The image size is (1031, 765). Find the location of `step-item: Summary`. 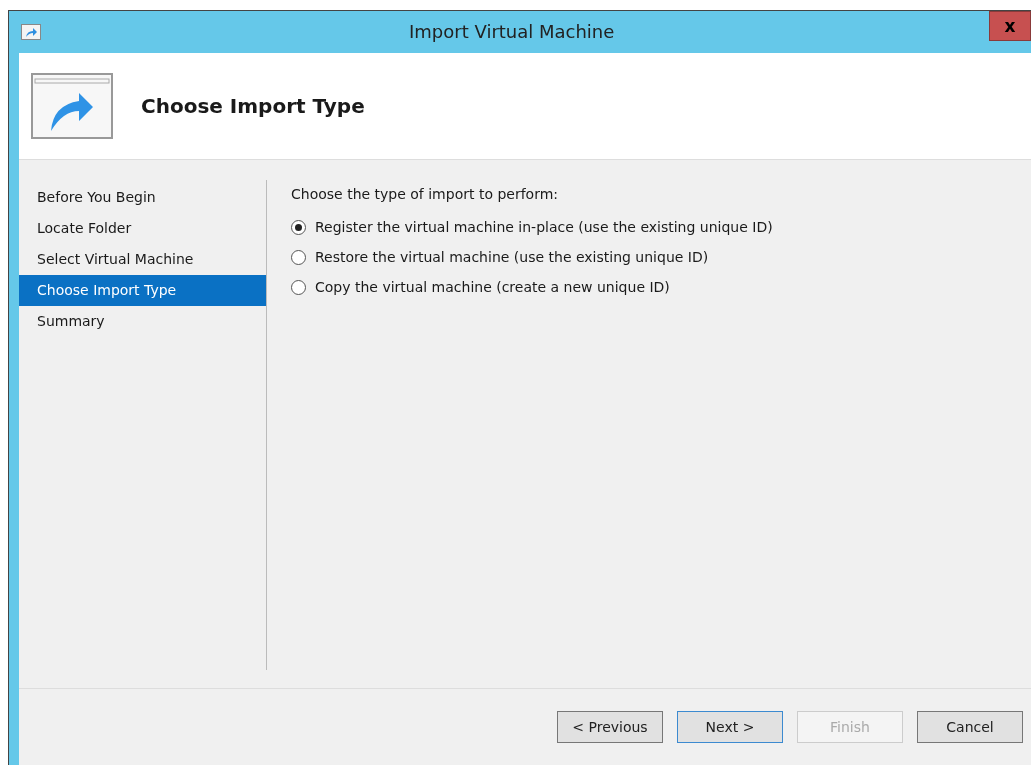

step-item: Summary is located at coordinates (142, 321).